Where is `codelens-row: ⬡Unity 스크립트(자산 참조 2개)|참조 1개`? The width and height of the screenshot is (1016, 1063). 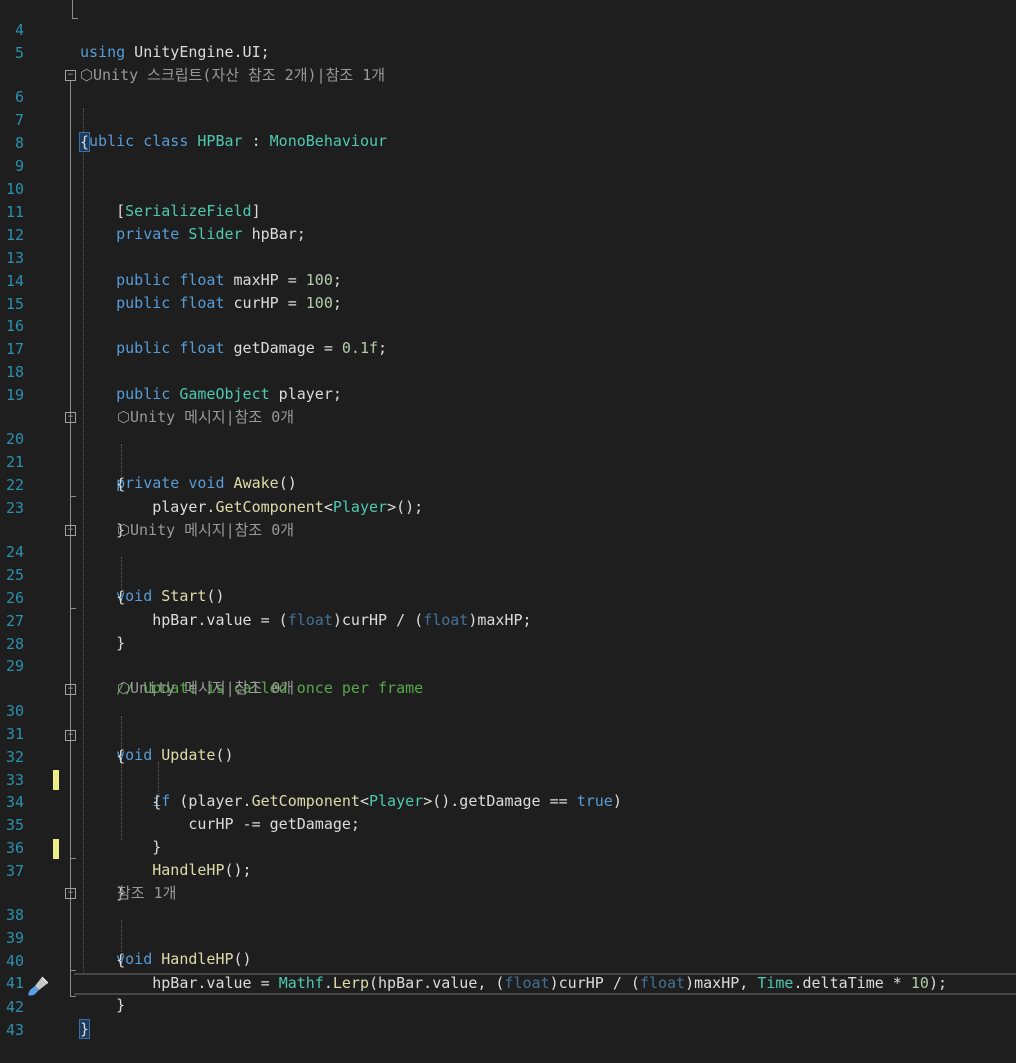
codelens-row: ⬡Unity 스크립트(자산 참조 2개)|참조 1개 is located at coordinates (508, 63).